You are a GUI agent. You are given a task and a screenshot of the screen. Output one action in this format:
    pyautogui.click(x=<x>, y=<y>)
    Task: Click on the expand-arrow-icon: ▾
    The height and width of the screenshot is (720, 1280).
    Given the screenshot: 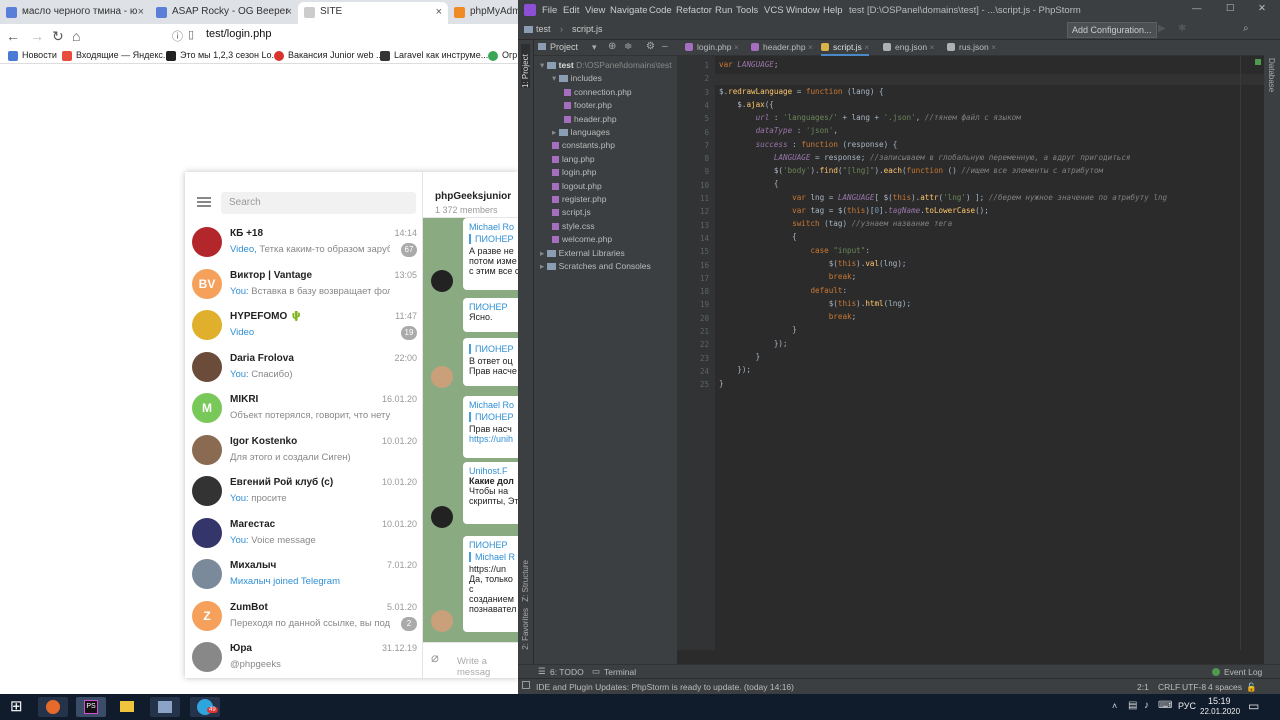 What is the action you would take?
    pyautogui.click(x=543, y=65)
    